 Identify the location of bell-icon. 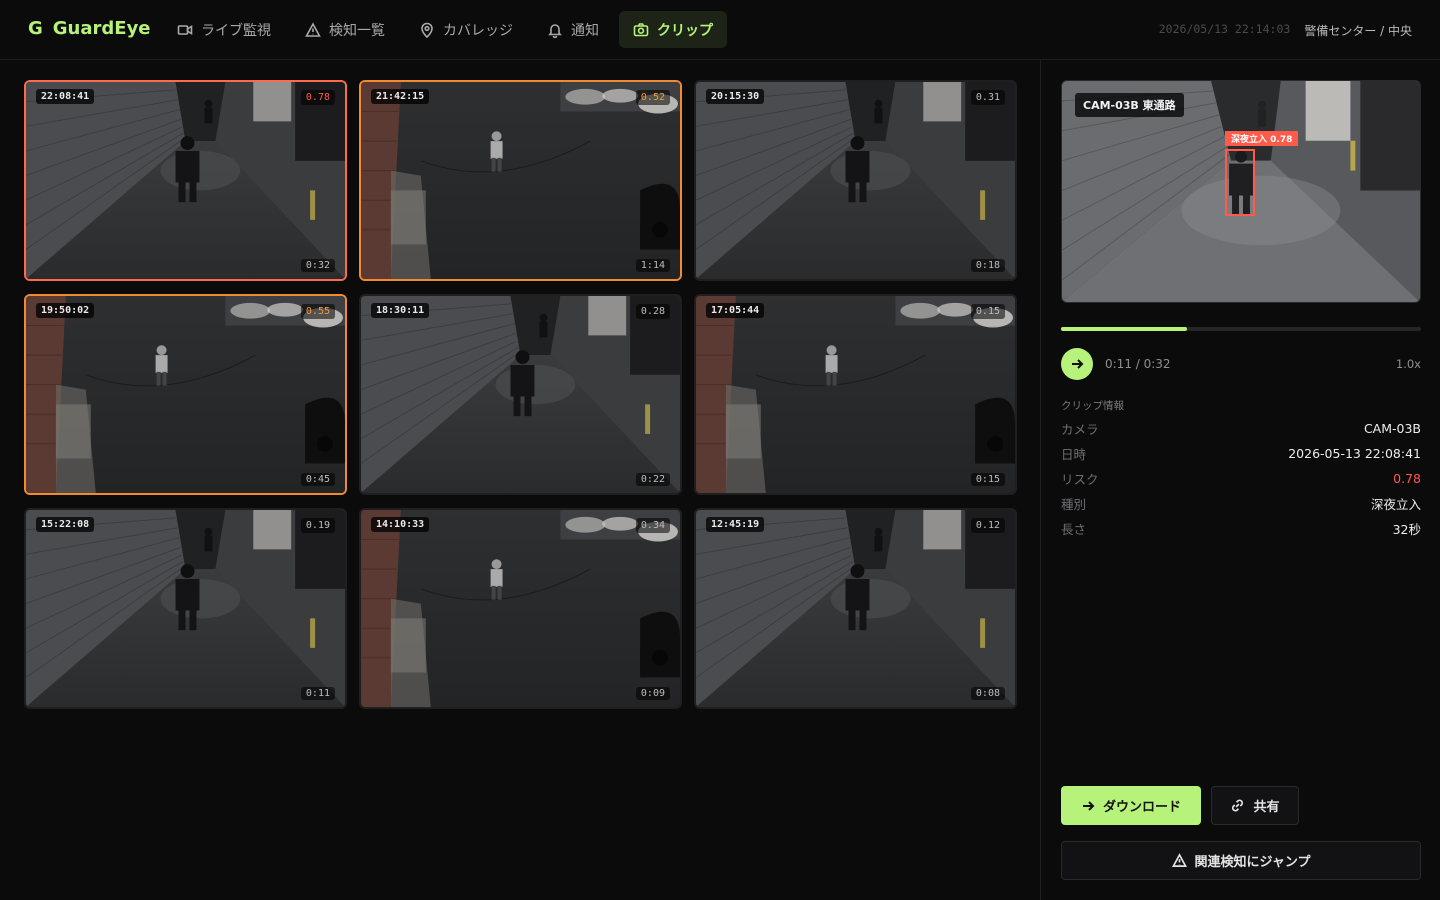
(555, 30).